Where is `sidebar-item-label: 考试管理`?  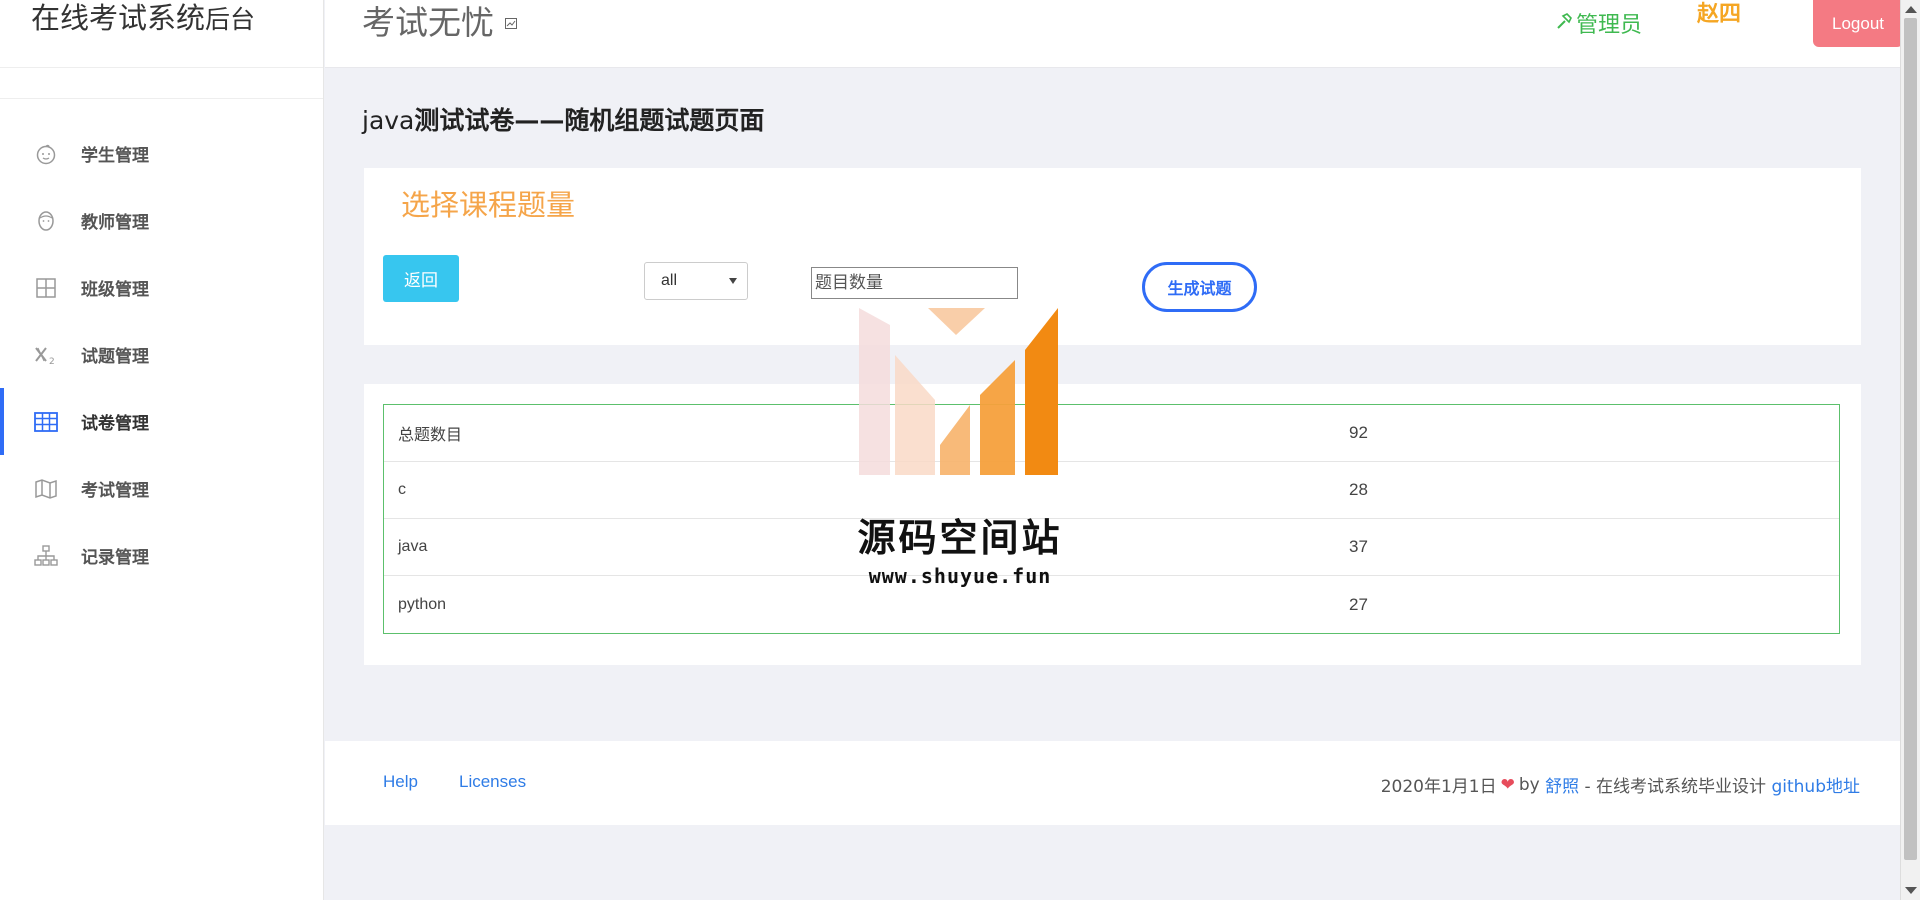 sidebar-item-label: 考试管理 is located at coordinates (115, 491).